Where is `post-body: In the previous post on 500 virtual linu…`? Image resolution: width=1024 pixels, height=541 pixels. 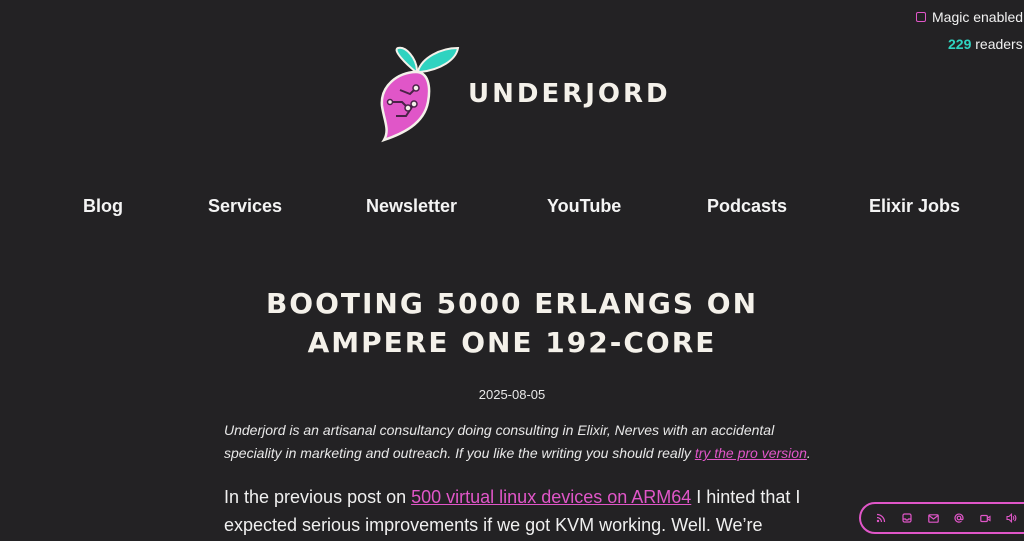
post-body: In the previous post on 500 virtual linu… is located at coordinates (519, 511).